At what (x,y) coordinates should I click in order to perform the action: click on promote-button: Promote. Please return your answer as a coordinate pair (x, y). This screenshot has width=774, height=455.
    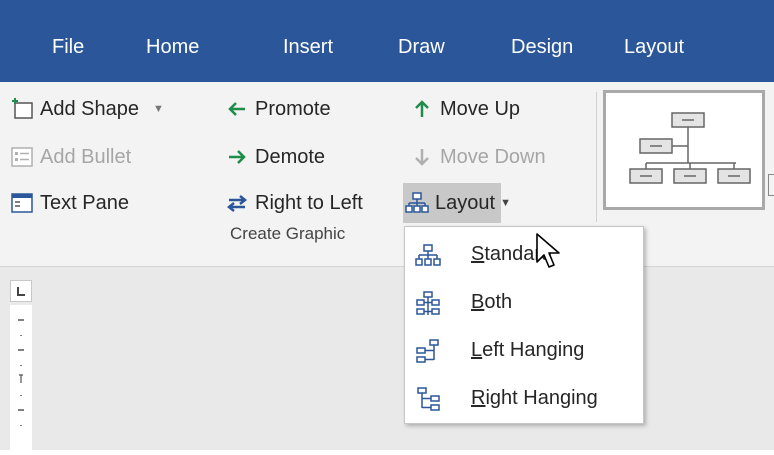
    Looking at the image, I should click on (278, 109).